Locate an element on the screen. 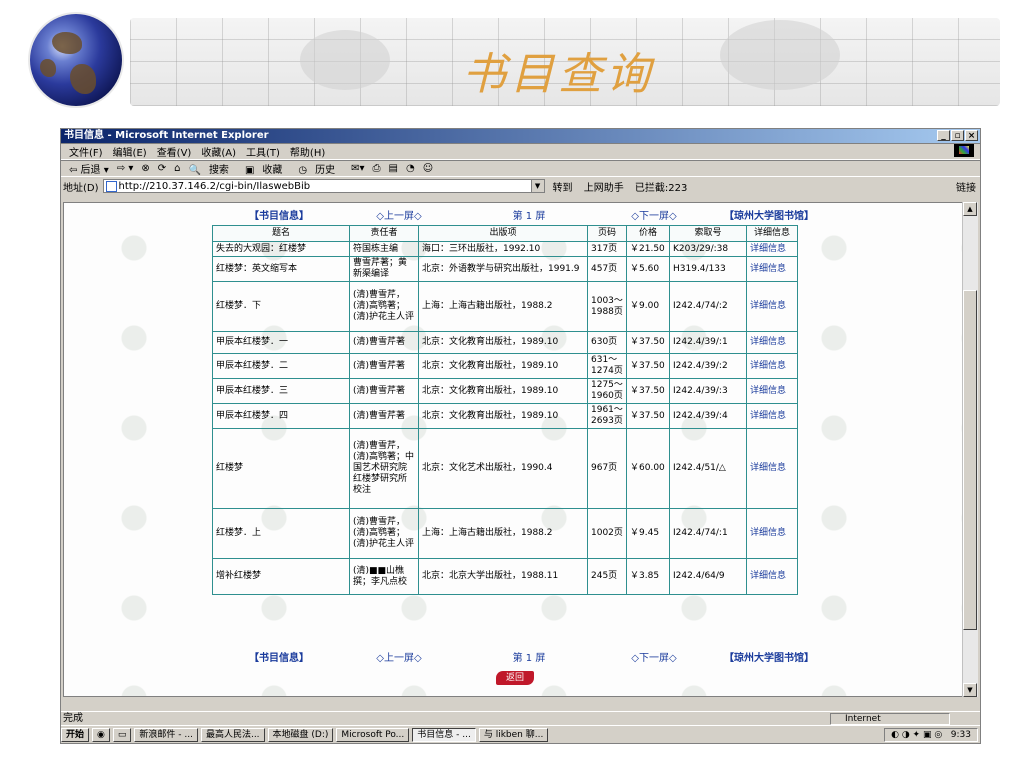  cell-pages: 1275～1960页 is located at coordinates (607, 391).